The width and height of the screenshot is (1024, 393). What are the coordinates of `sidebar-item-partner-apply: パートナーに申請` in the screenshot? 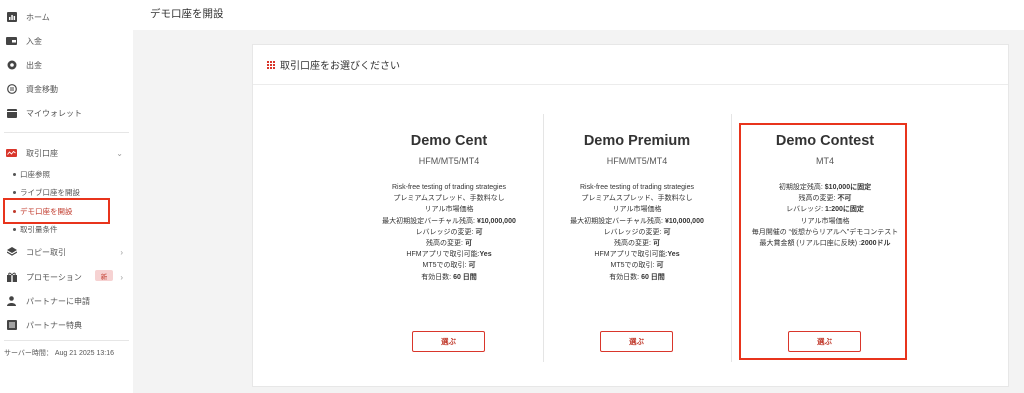 It's located at (66, 301).